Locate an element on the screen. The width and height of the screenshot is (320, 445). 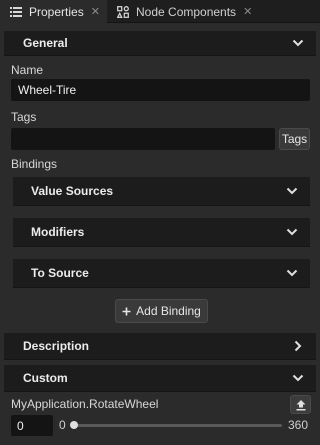
description-section-title: Description is located at coordinates (56, 346).